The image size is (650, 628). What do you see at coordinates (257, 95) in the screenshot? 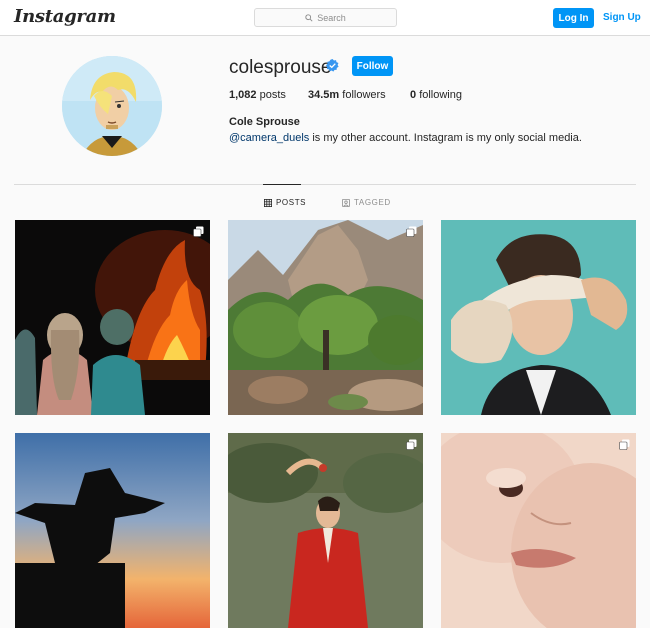
I see `posts-count-stat: 1,082 posts` at bounding box center [257, 95].